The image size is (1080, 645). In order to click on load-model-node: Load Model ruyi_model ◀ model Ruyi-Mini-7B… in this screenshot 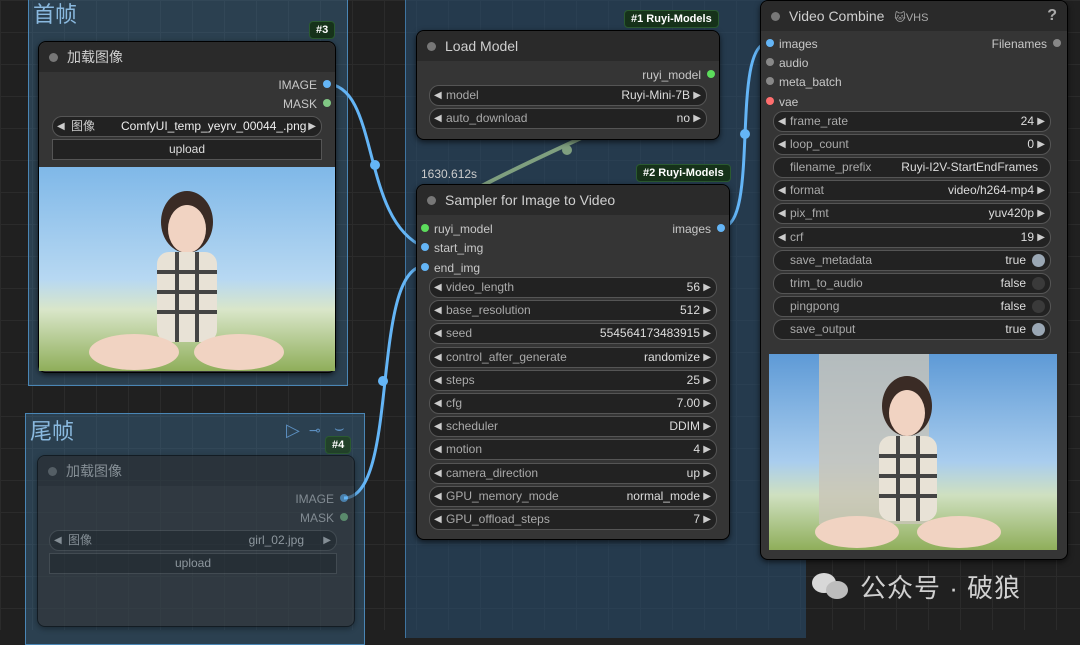, I will do `click(568, 85)`.